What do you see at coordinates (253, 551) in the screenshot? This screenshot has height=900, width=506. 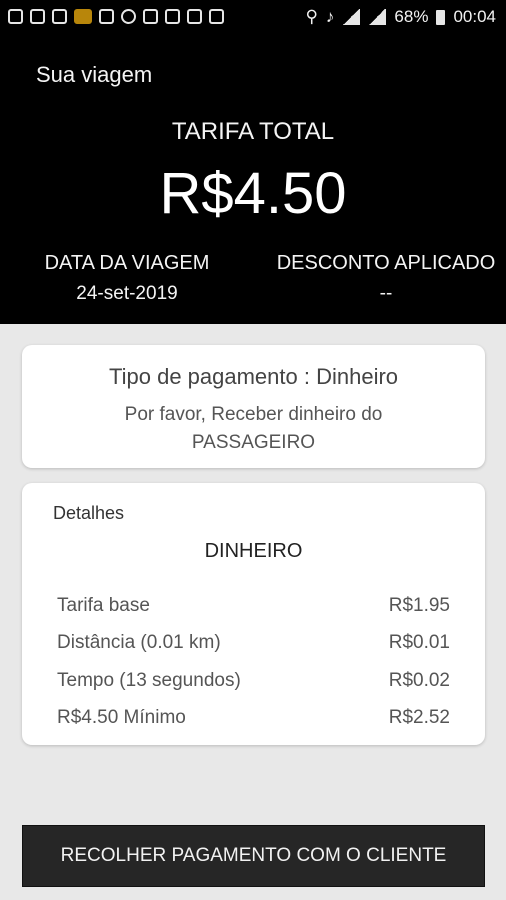 I see `payment-method: DINHEIRO` at bounding box center [253, 551].